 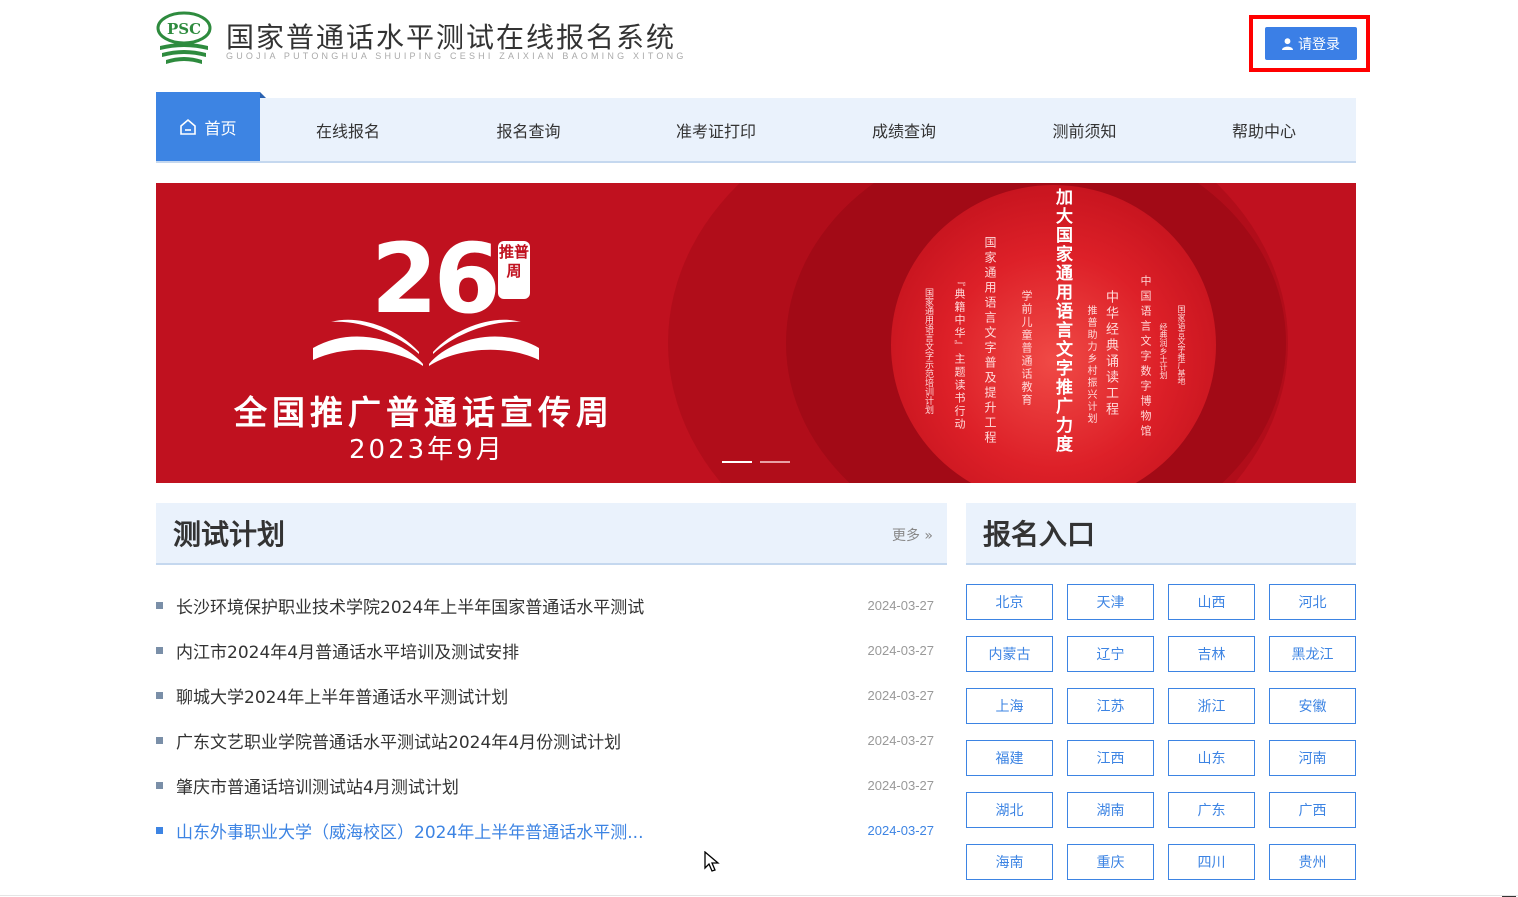 What do you see at coordinates (1062, 321) in the screenshot?
I see `banner-headline: 加大国家通用语言文字推广力度` at bounding box center [1062, 321].